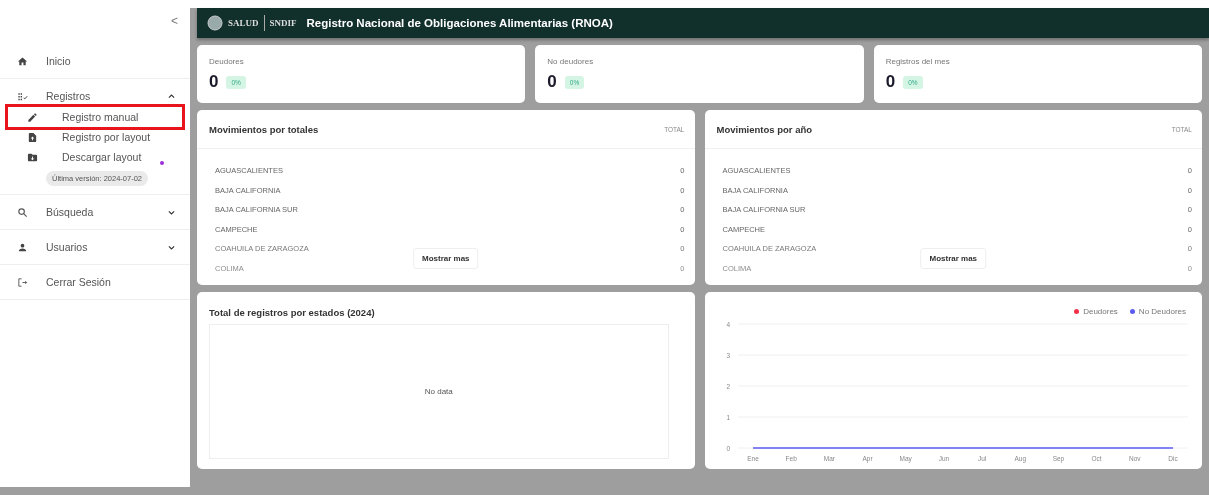 This screenshot has height=495, width=1209. I want to click on nav-subitem: Registro por layout, so click(95, 137).